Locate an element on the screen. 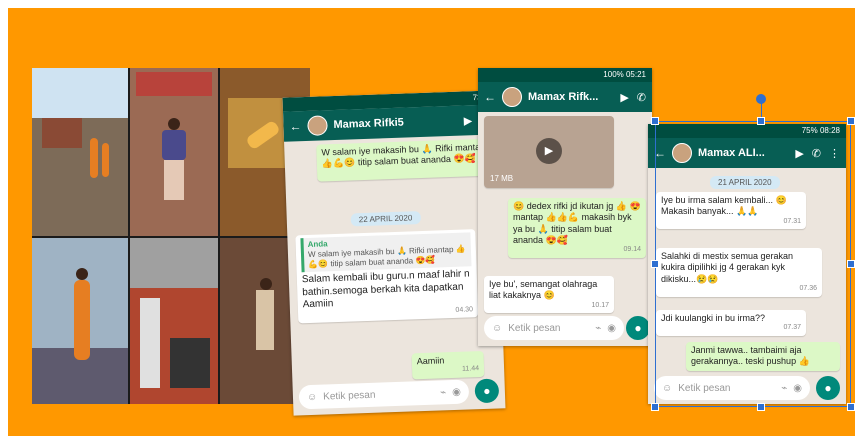  play-icon: ▶ is located at coordinates (549, 151).